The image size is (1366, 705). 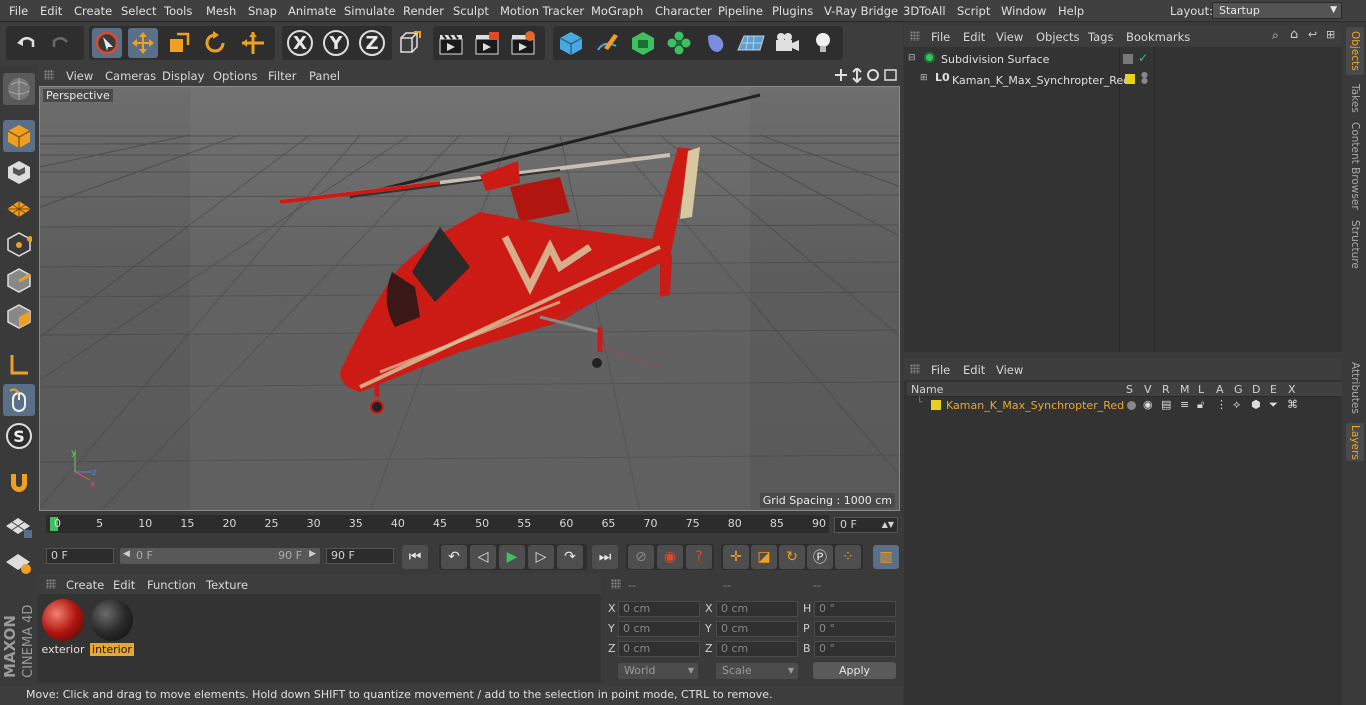 What do you see at coordinates (1123, 80) in the screenshot?
I see `object-row-helicopter: ⊞ L0 Kaman_K_Max_Synchropter_Red ● ●` at bounding box center [1123, 80].